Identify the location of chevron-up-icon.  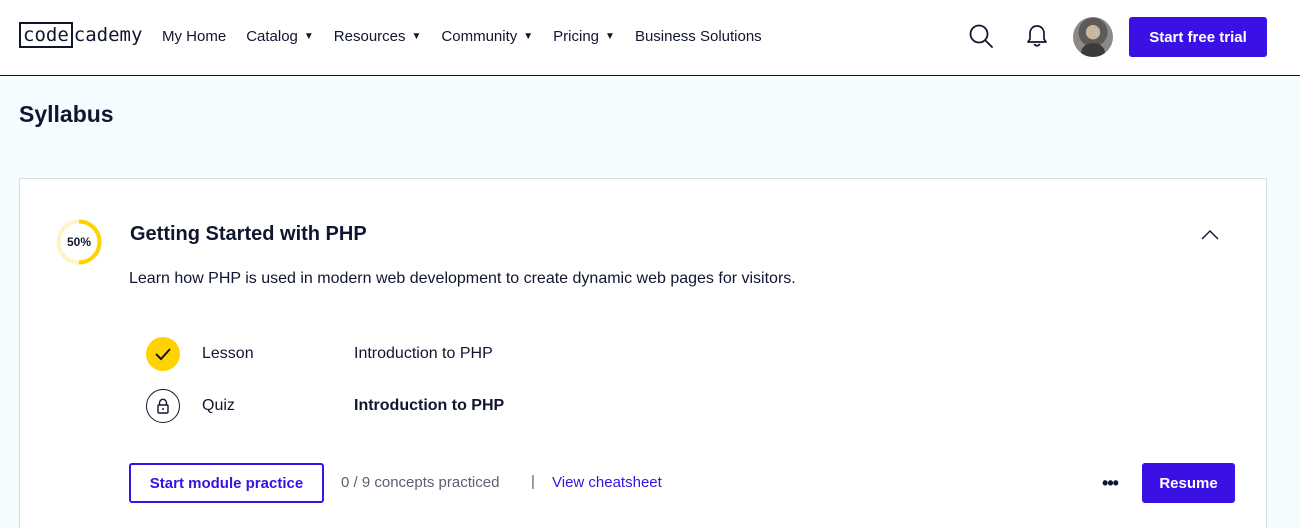
(1210, 235).